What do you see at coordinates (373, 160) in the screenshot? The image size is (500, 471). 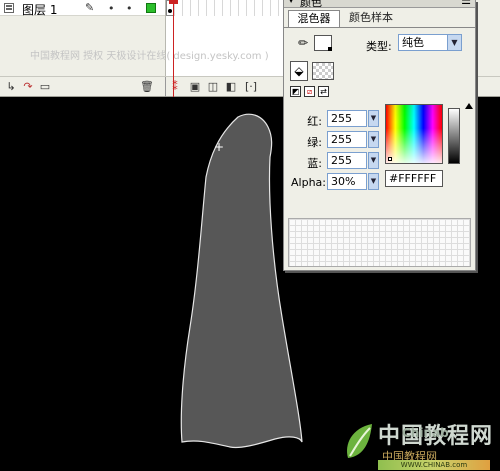 I see `blue-dropdown-icon: ▼` at bounding box center [373, 160].